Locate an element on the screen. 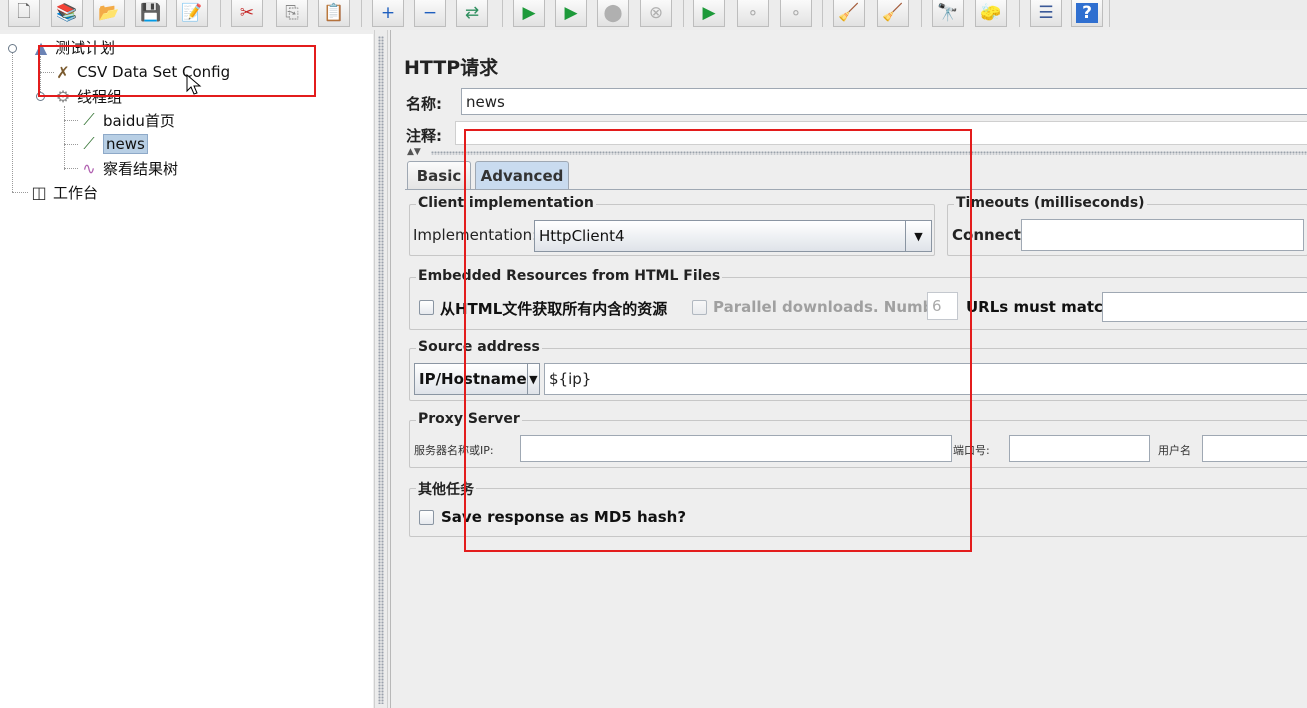 Image resolution: width=1307 pixels, height=708 pixels. source-address-input: ${ip} is located at coordinates (925, 379).